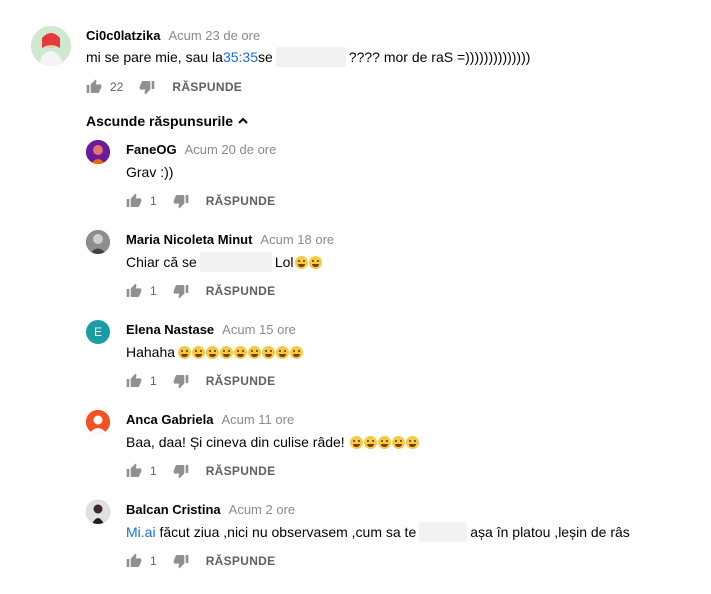 The image size is (711, 594). I want to click on comment-text: Baa, daa! Și cineva din culise râde!, so click(272, 442).